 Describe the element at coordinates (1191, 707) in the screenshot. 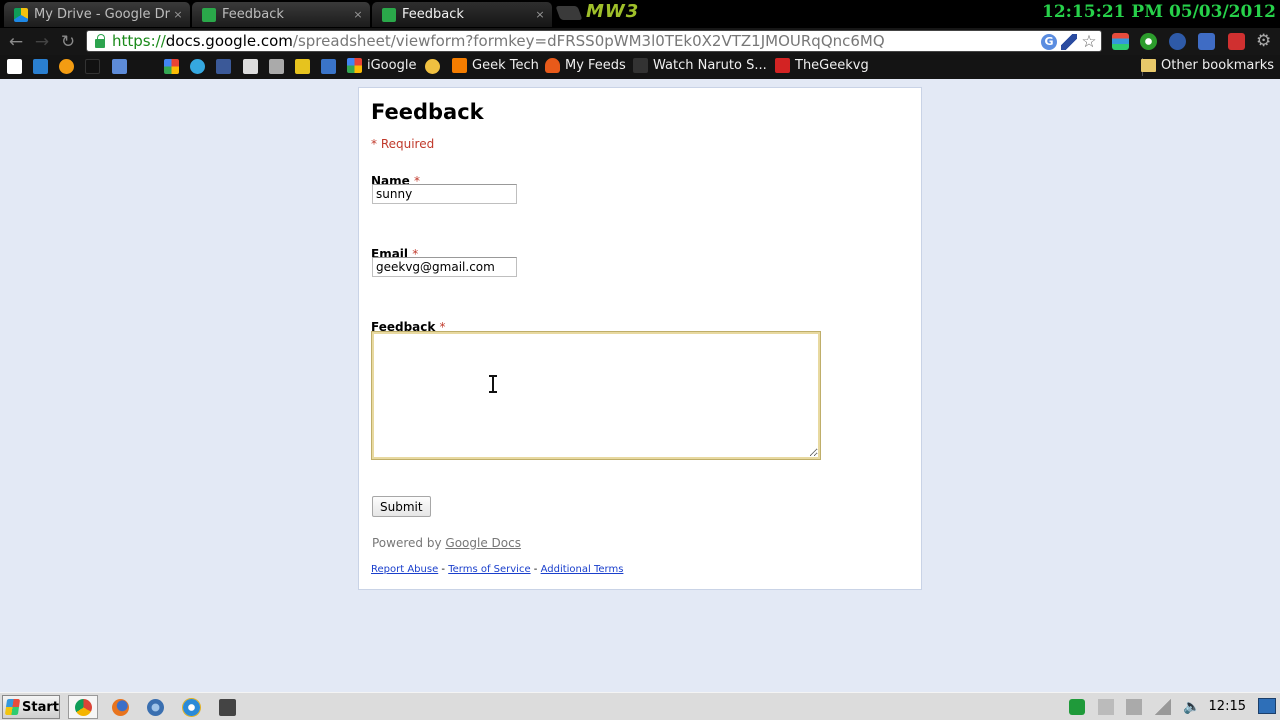

I see `tray-volume-icon: 🔈` at that location.